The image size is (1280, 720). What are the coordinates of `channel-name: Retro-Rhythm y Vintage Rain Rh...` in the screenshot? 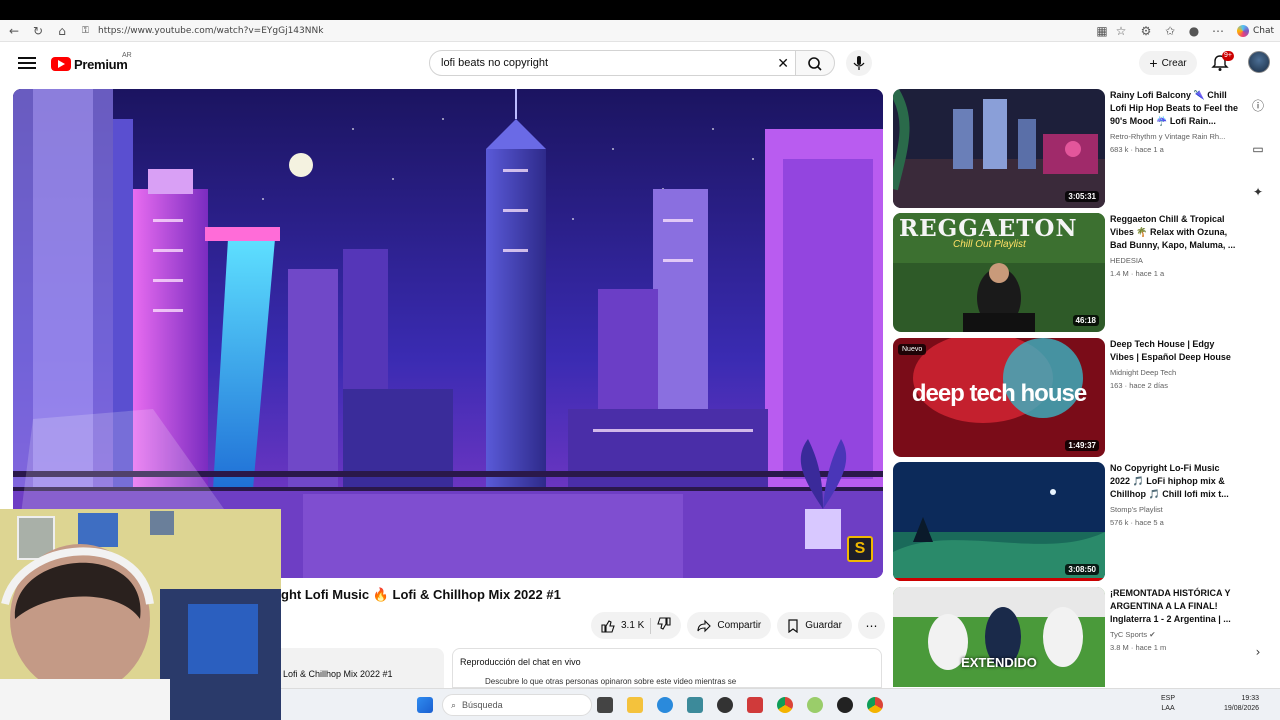 It's located at (1174, 136).